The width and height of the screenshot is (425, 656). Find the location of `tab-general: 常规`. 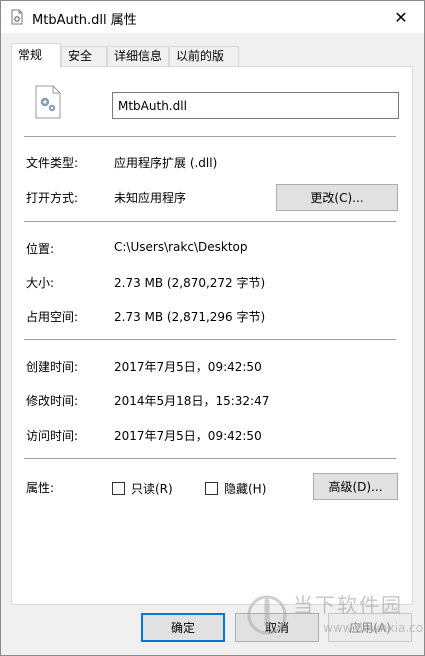

tab-general: 常规 is located at coordinates (36, 55).